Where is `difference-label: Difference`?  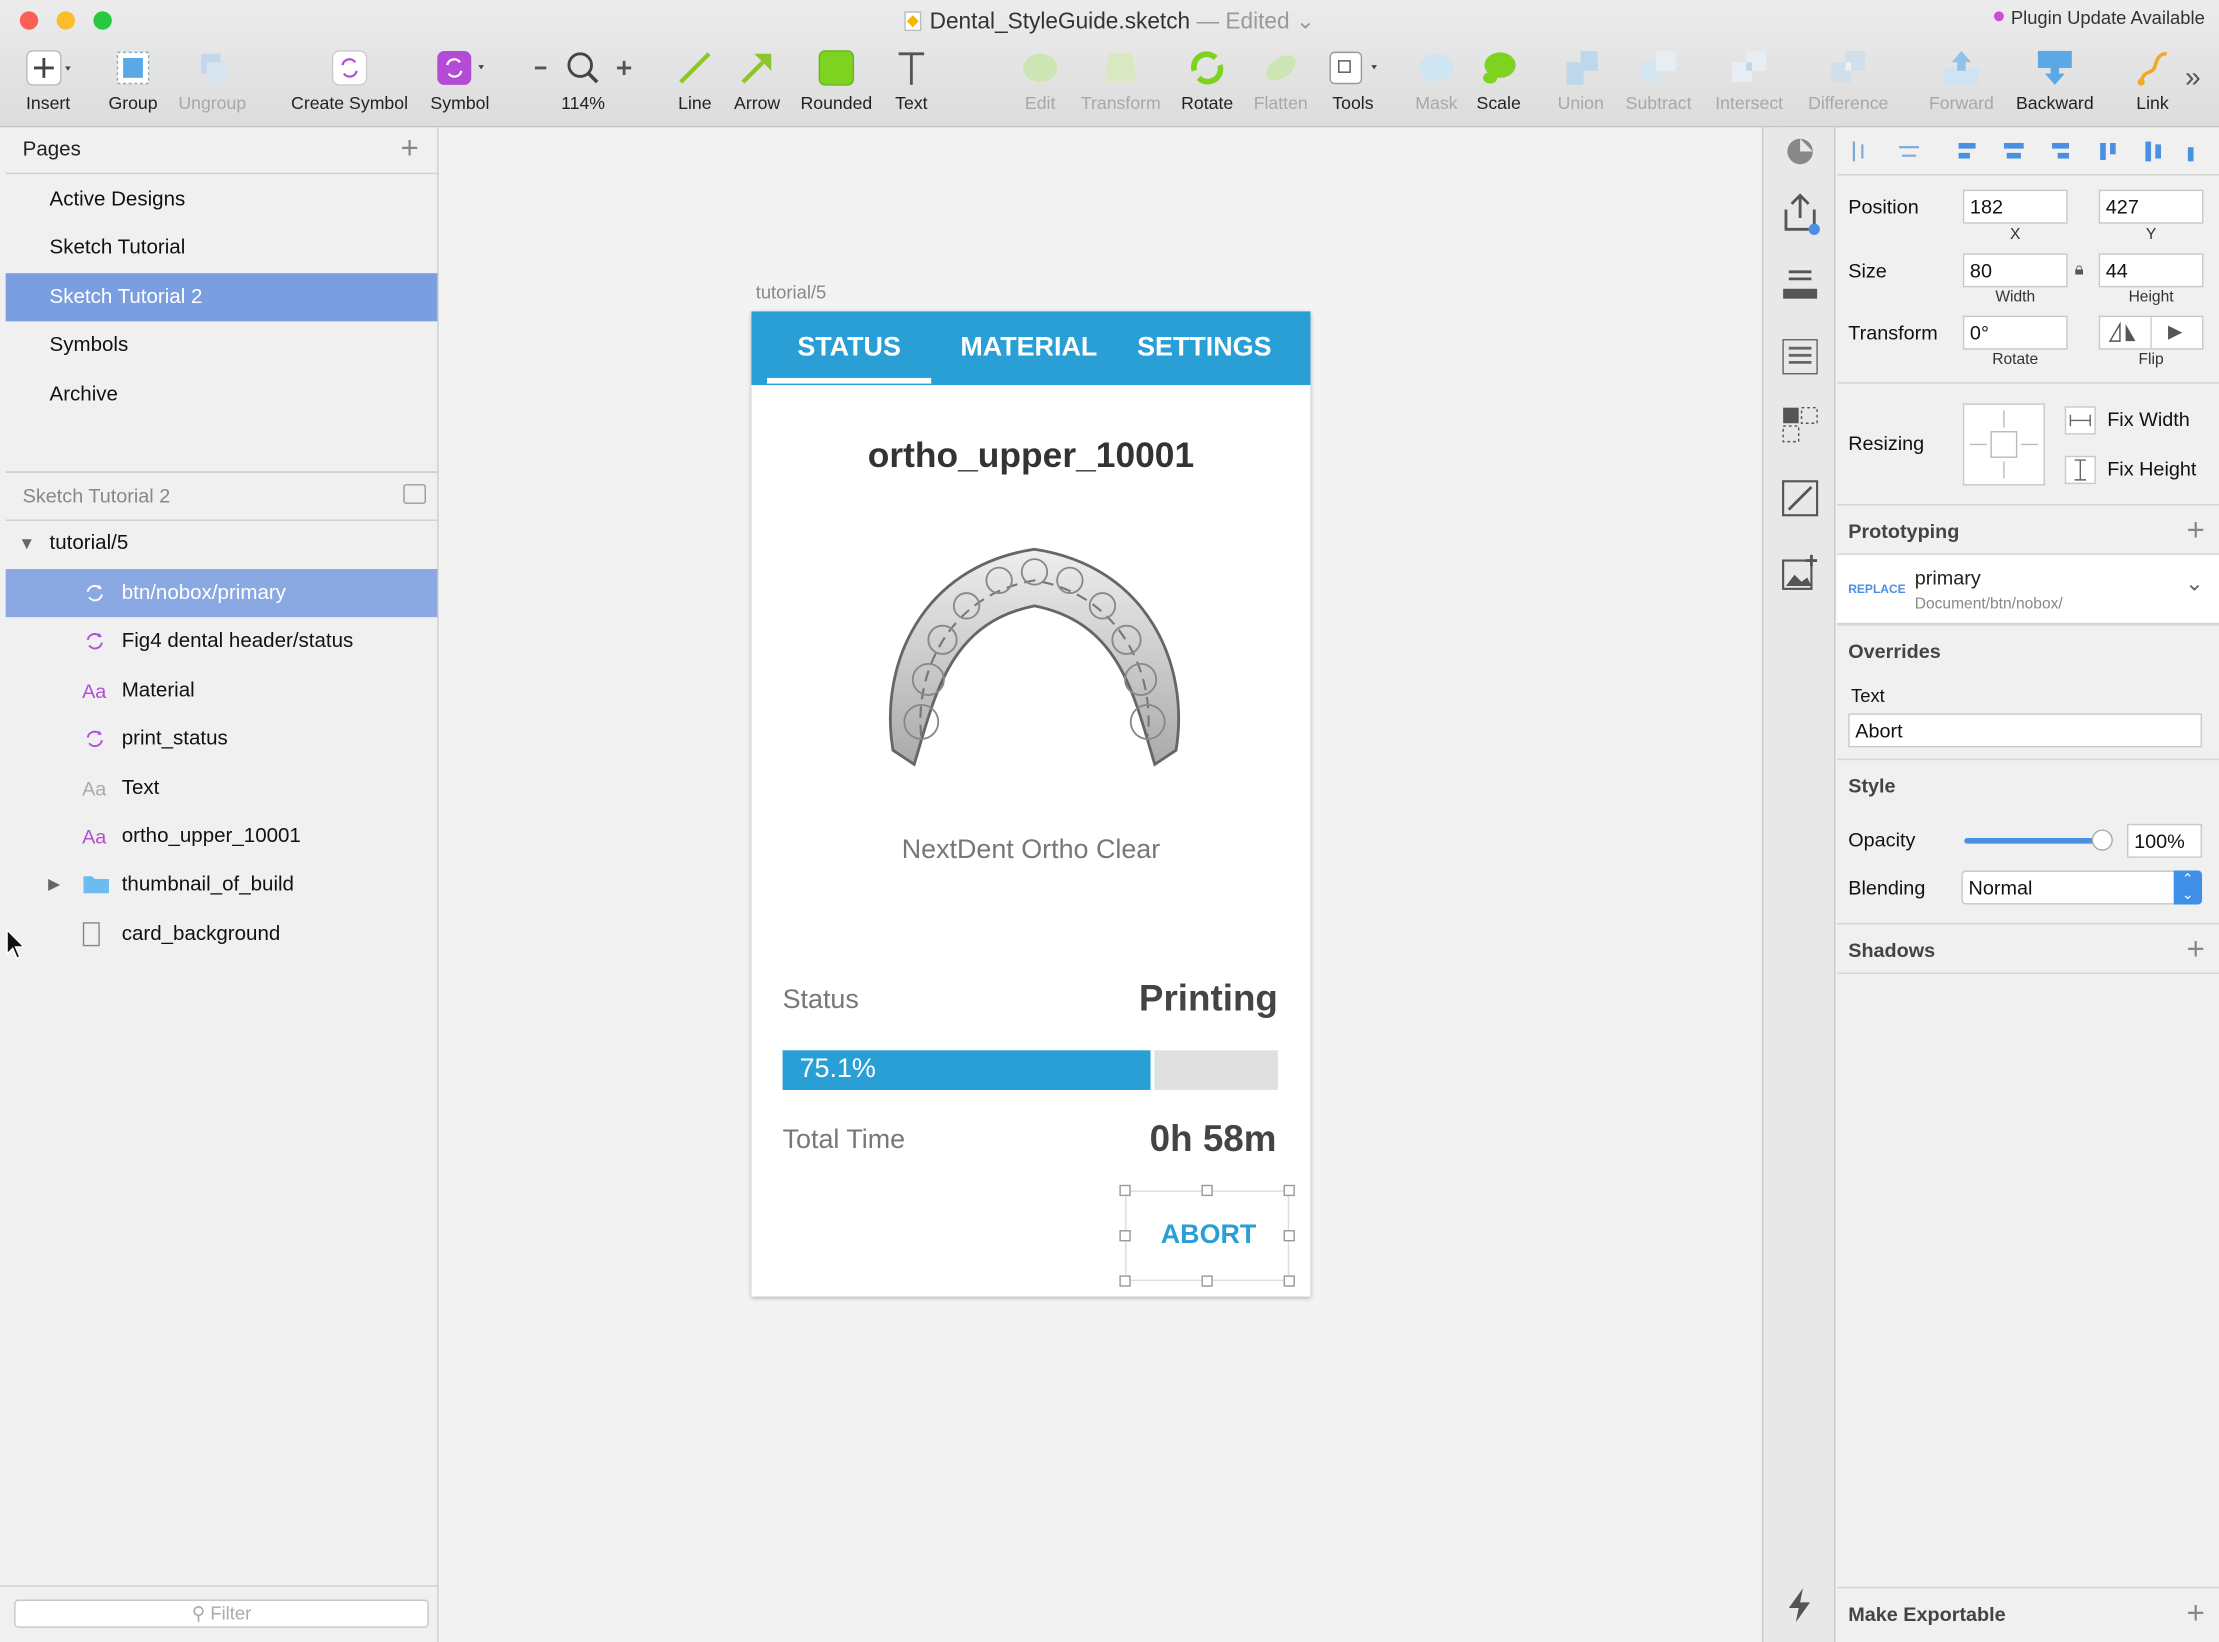
difference-label: Difference is located at coordinates (1848, 103).